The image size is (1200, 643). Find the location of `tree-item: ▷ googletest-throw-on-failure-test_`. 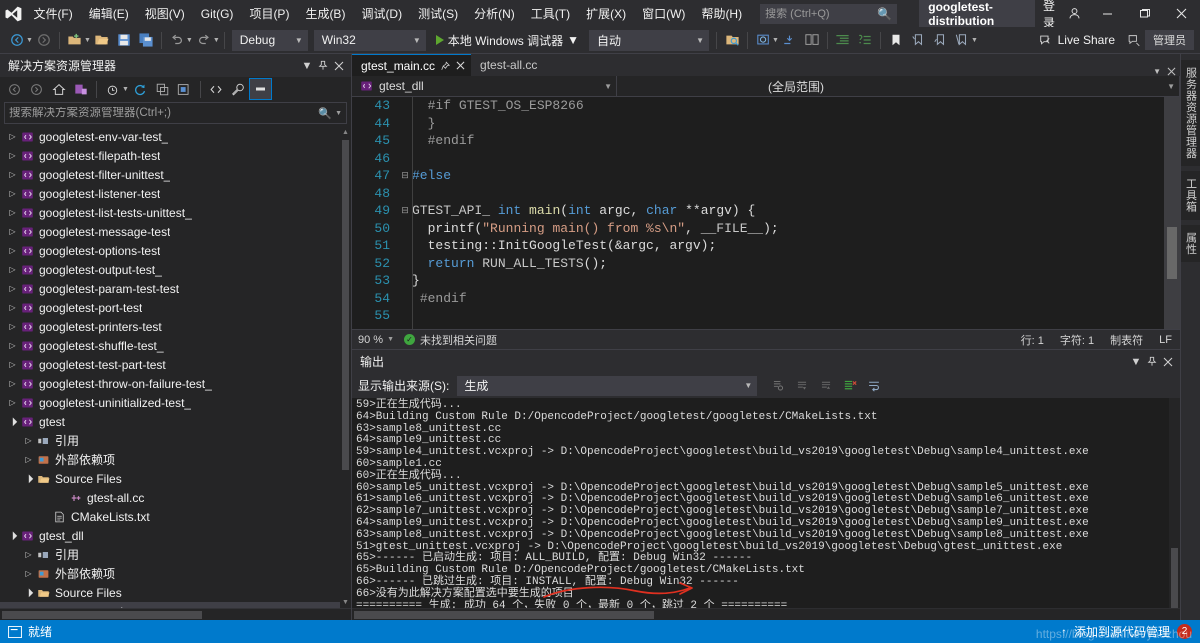

tree-item: ▷ googletest-throw-on-failure-test_ is located at coordinates (175, 383).